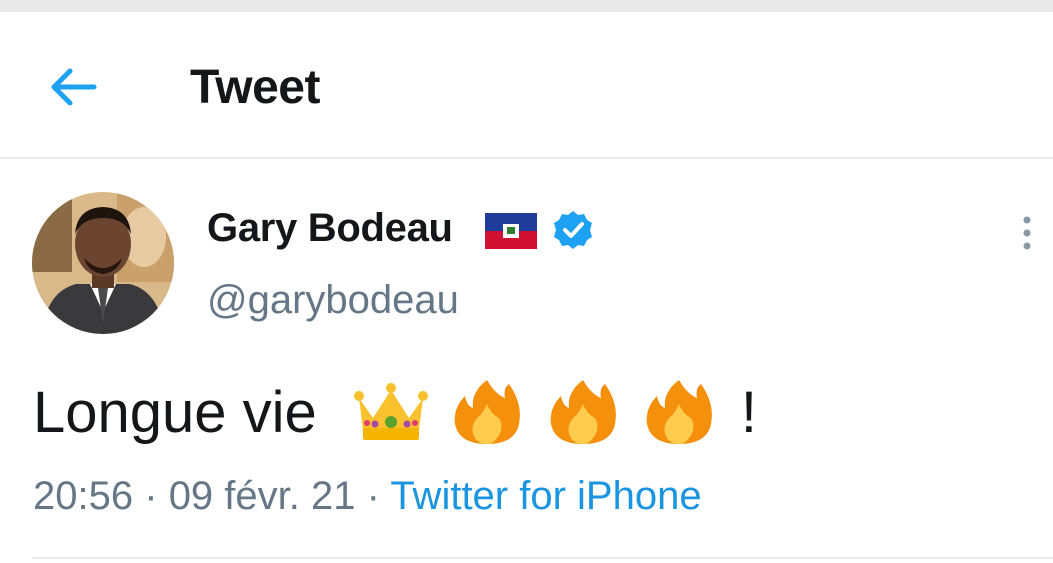  I want to click on header-divider, so click(526, 158).